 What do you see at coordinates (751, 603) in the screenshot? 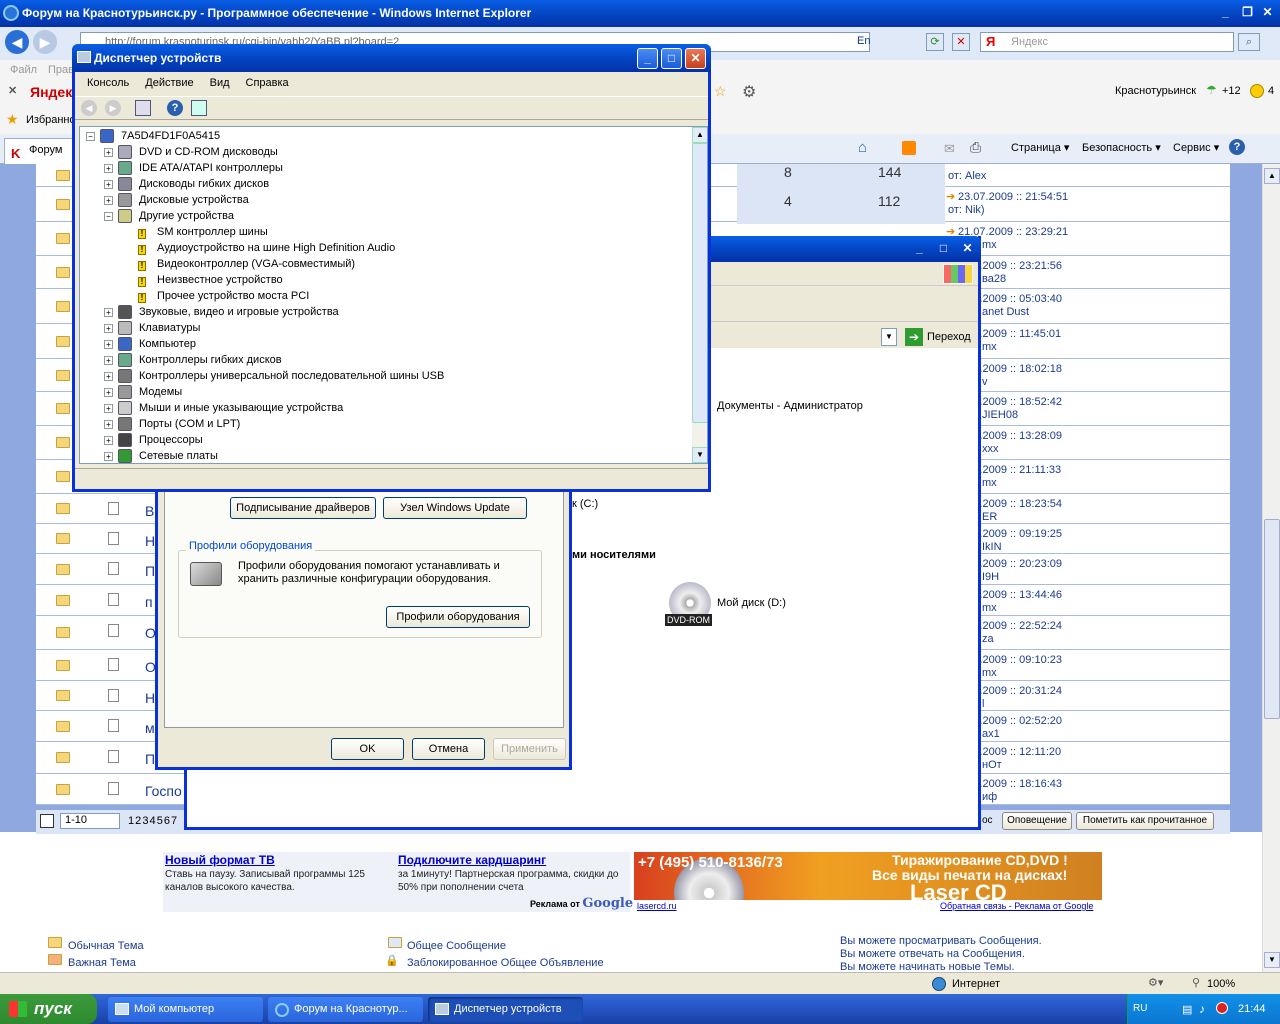
I see `dvd-drive-label: Мой диск (D:)` at bounding box center [751, 603].